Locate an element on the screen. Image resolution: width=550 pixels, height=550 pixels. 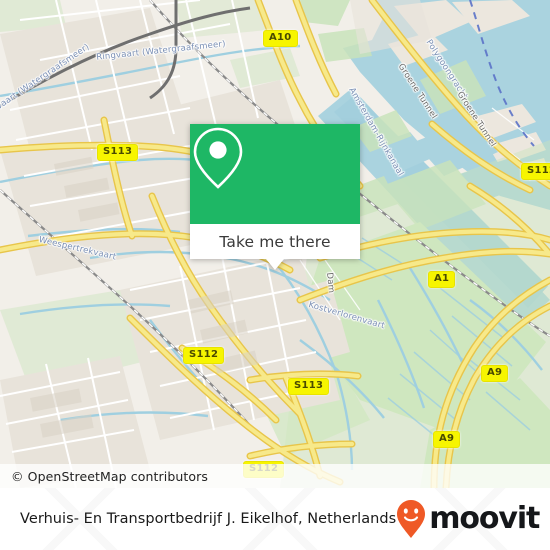
shield-a9-south: A9 is located at coordinates (447, 439).